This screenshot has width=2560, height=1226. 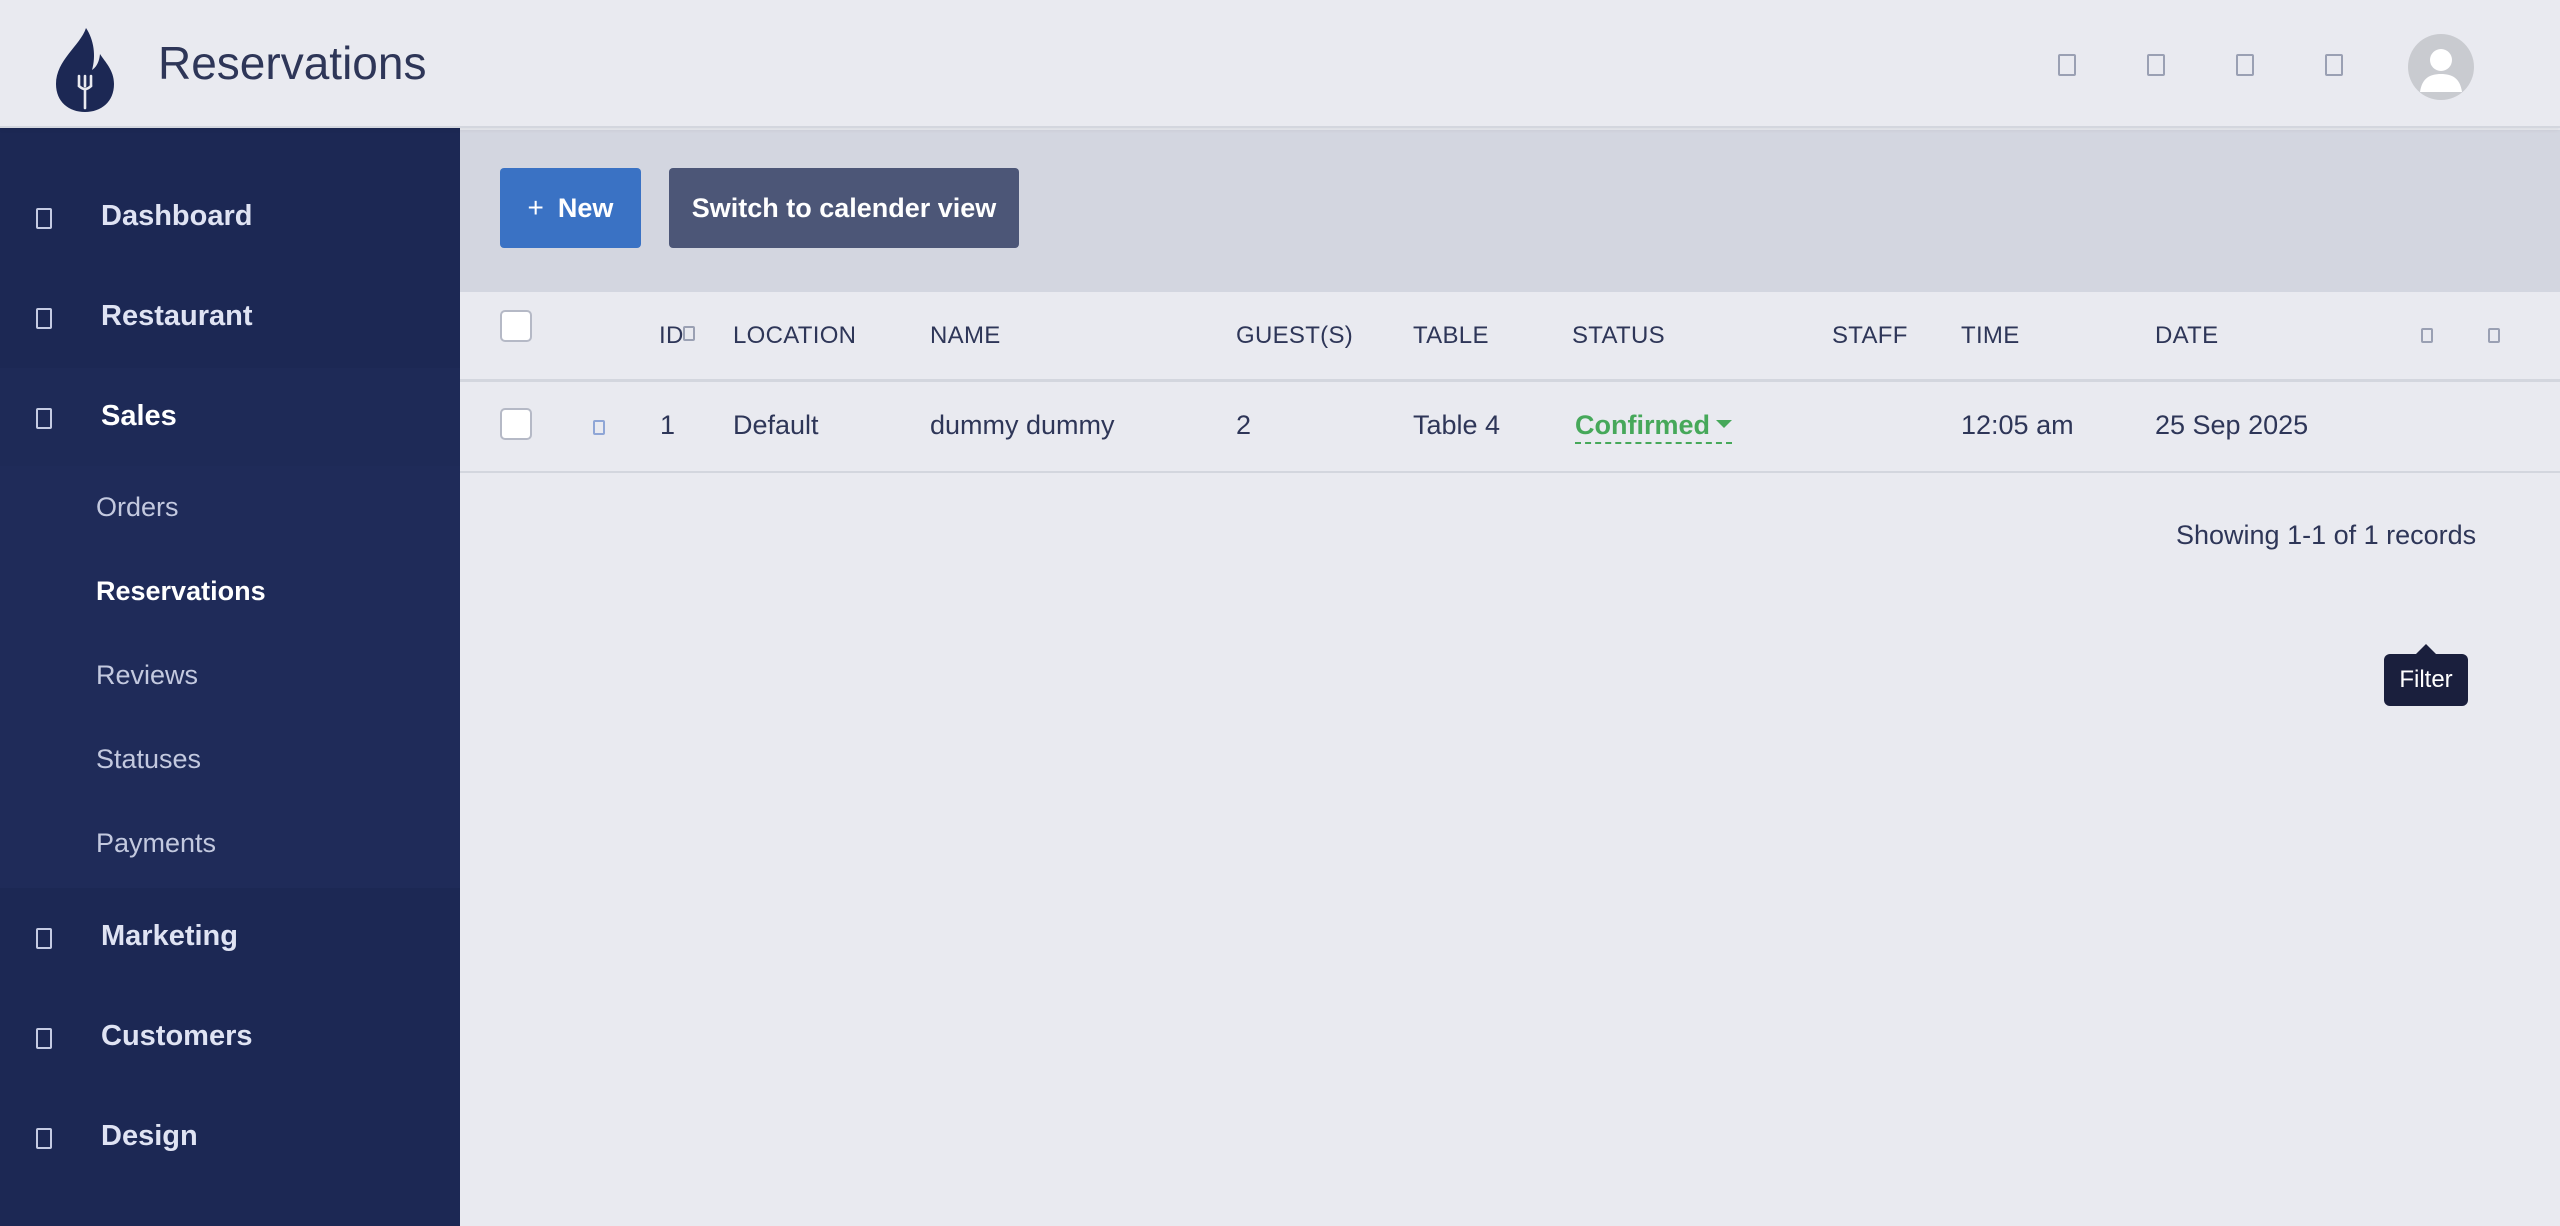 I want to click on column-header-status: STATUS, so click(x=1618, y=336).